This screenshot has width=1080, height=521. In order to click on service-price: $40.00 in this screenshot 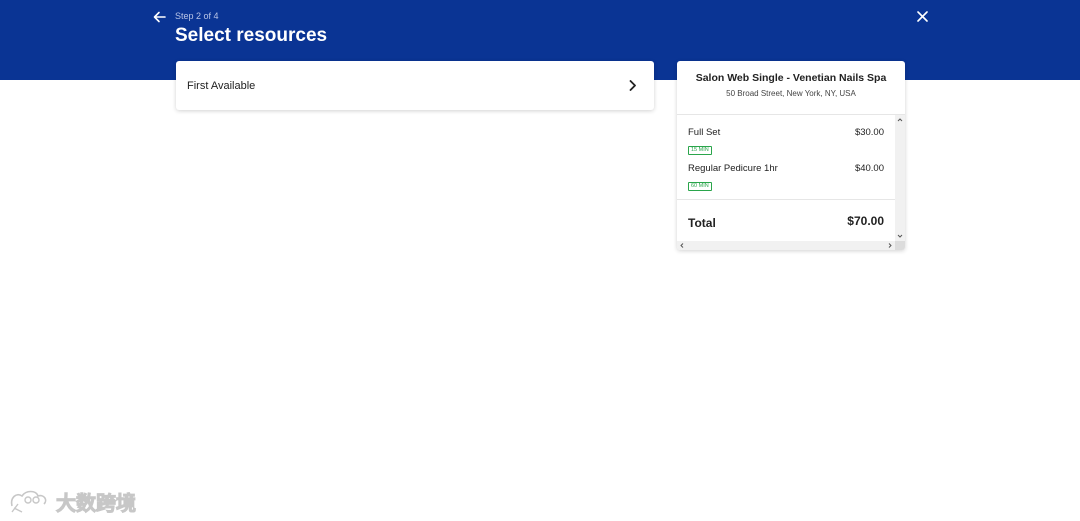, I will do `click(869, 168)`.